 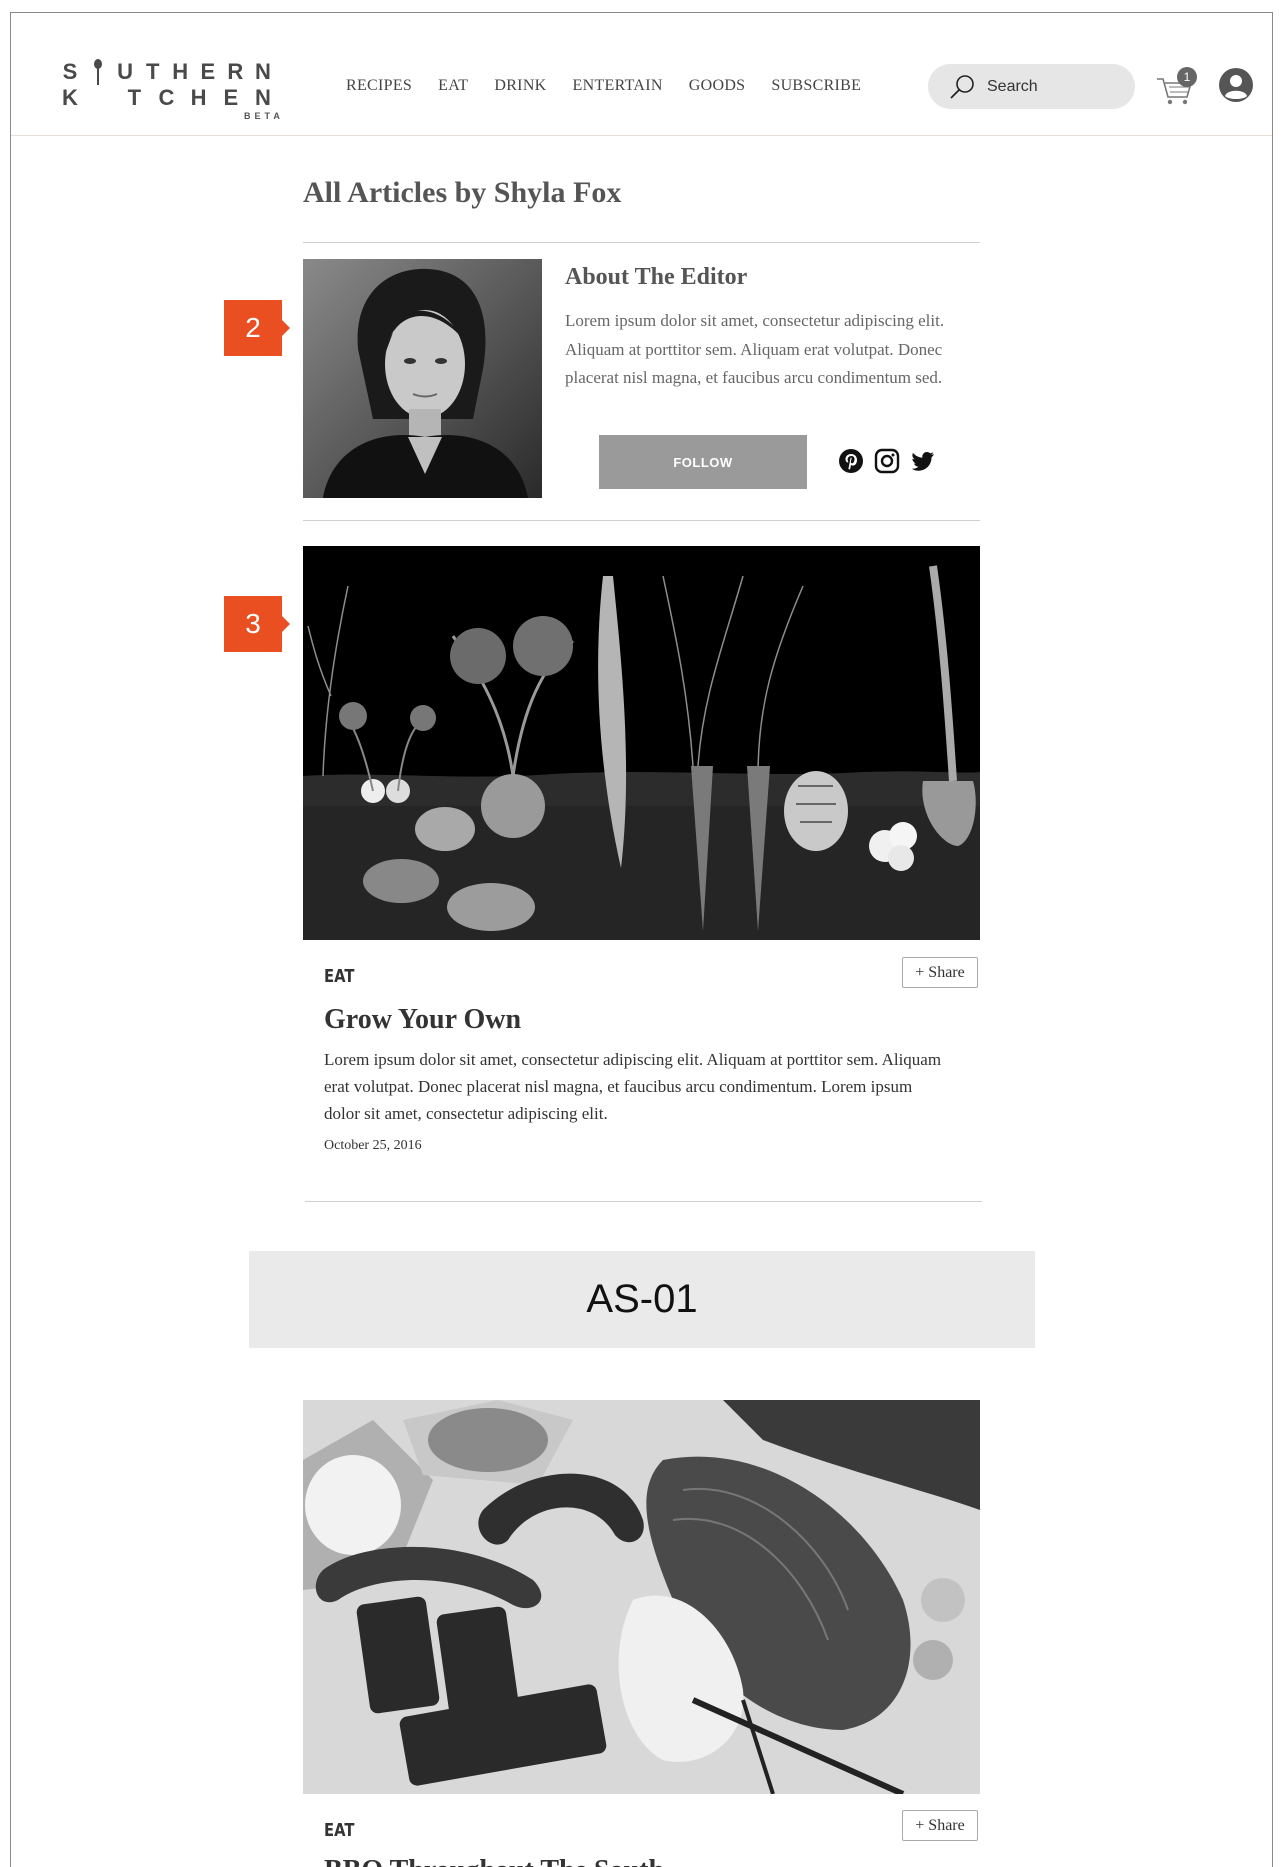 I want to click on article-title: Grow Your Own, so click(x=422, y=1020).